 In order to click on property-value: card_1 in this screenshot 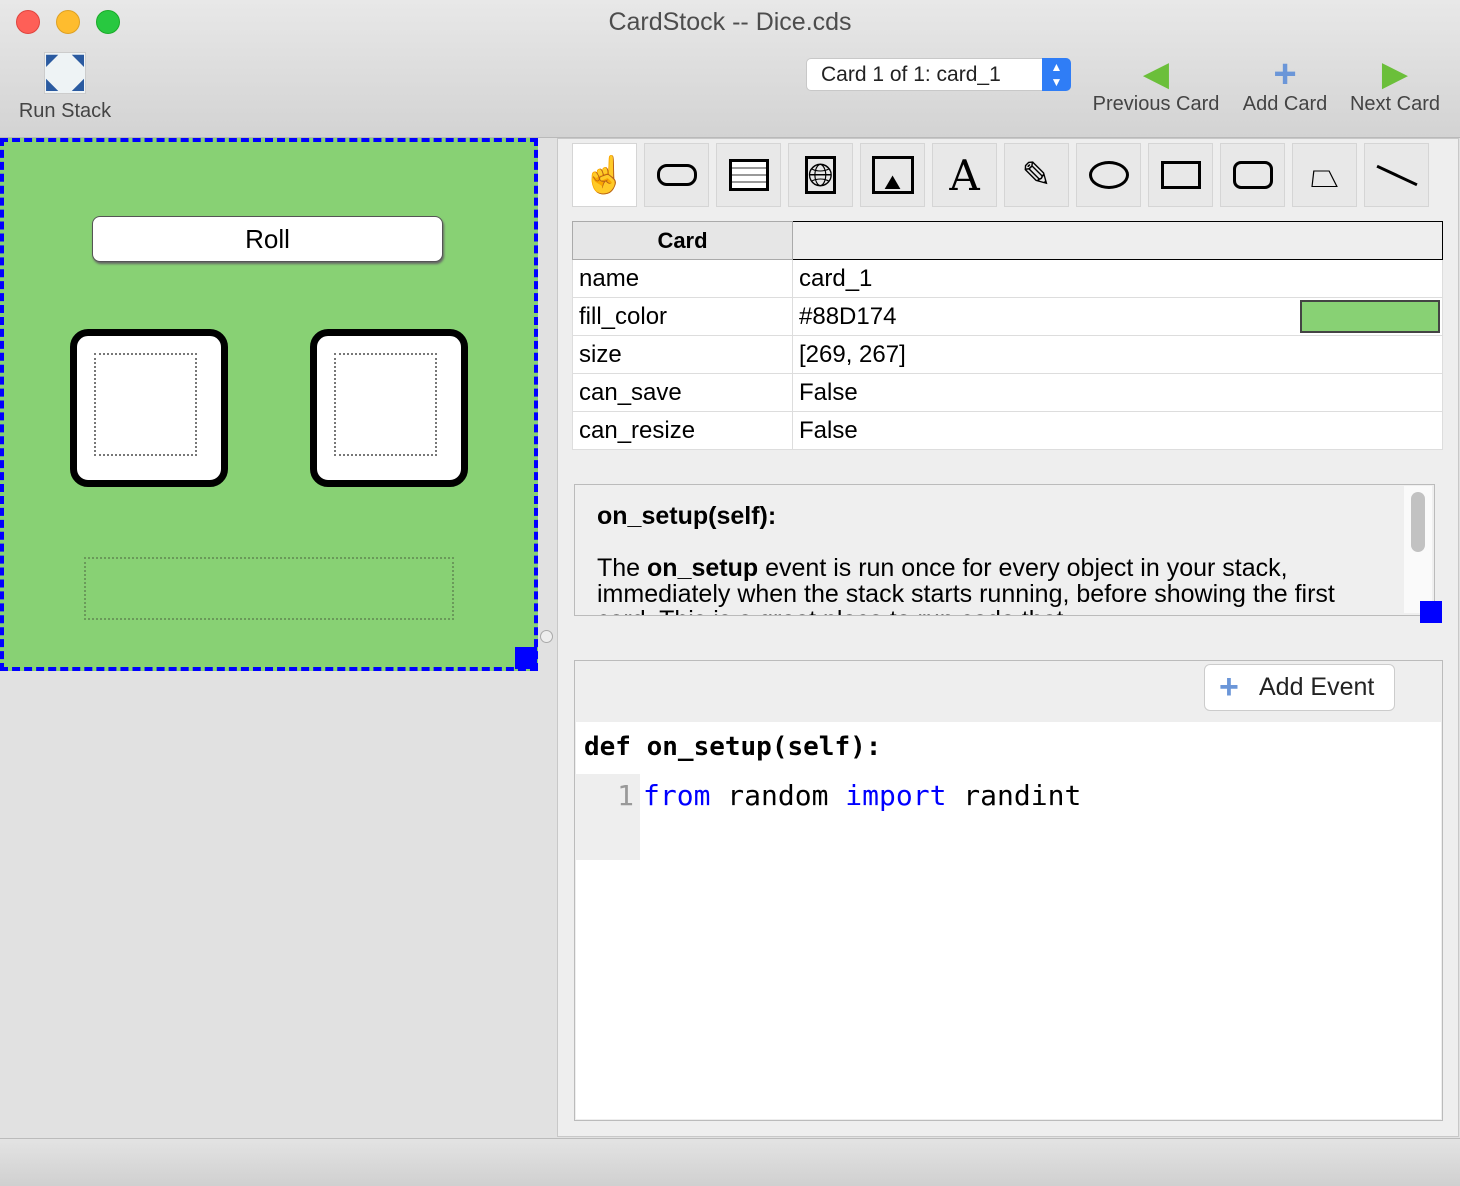, I will do `click(1117, 278)`.